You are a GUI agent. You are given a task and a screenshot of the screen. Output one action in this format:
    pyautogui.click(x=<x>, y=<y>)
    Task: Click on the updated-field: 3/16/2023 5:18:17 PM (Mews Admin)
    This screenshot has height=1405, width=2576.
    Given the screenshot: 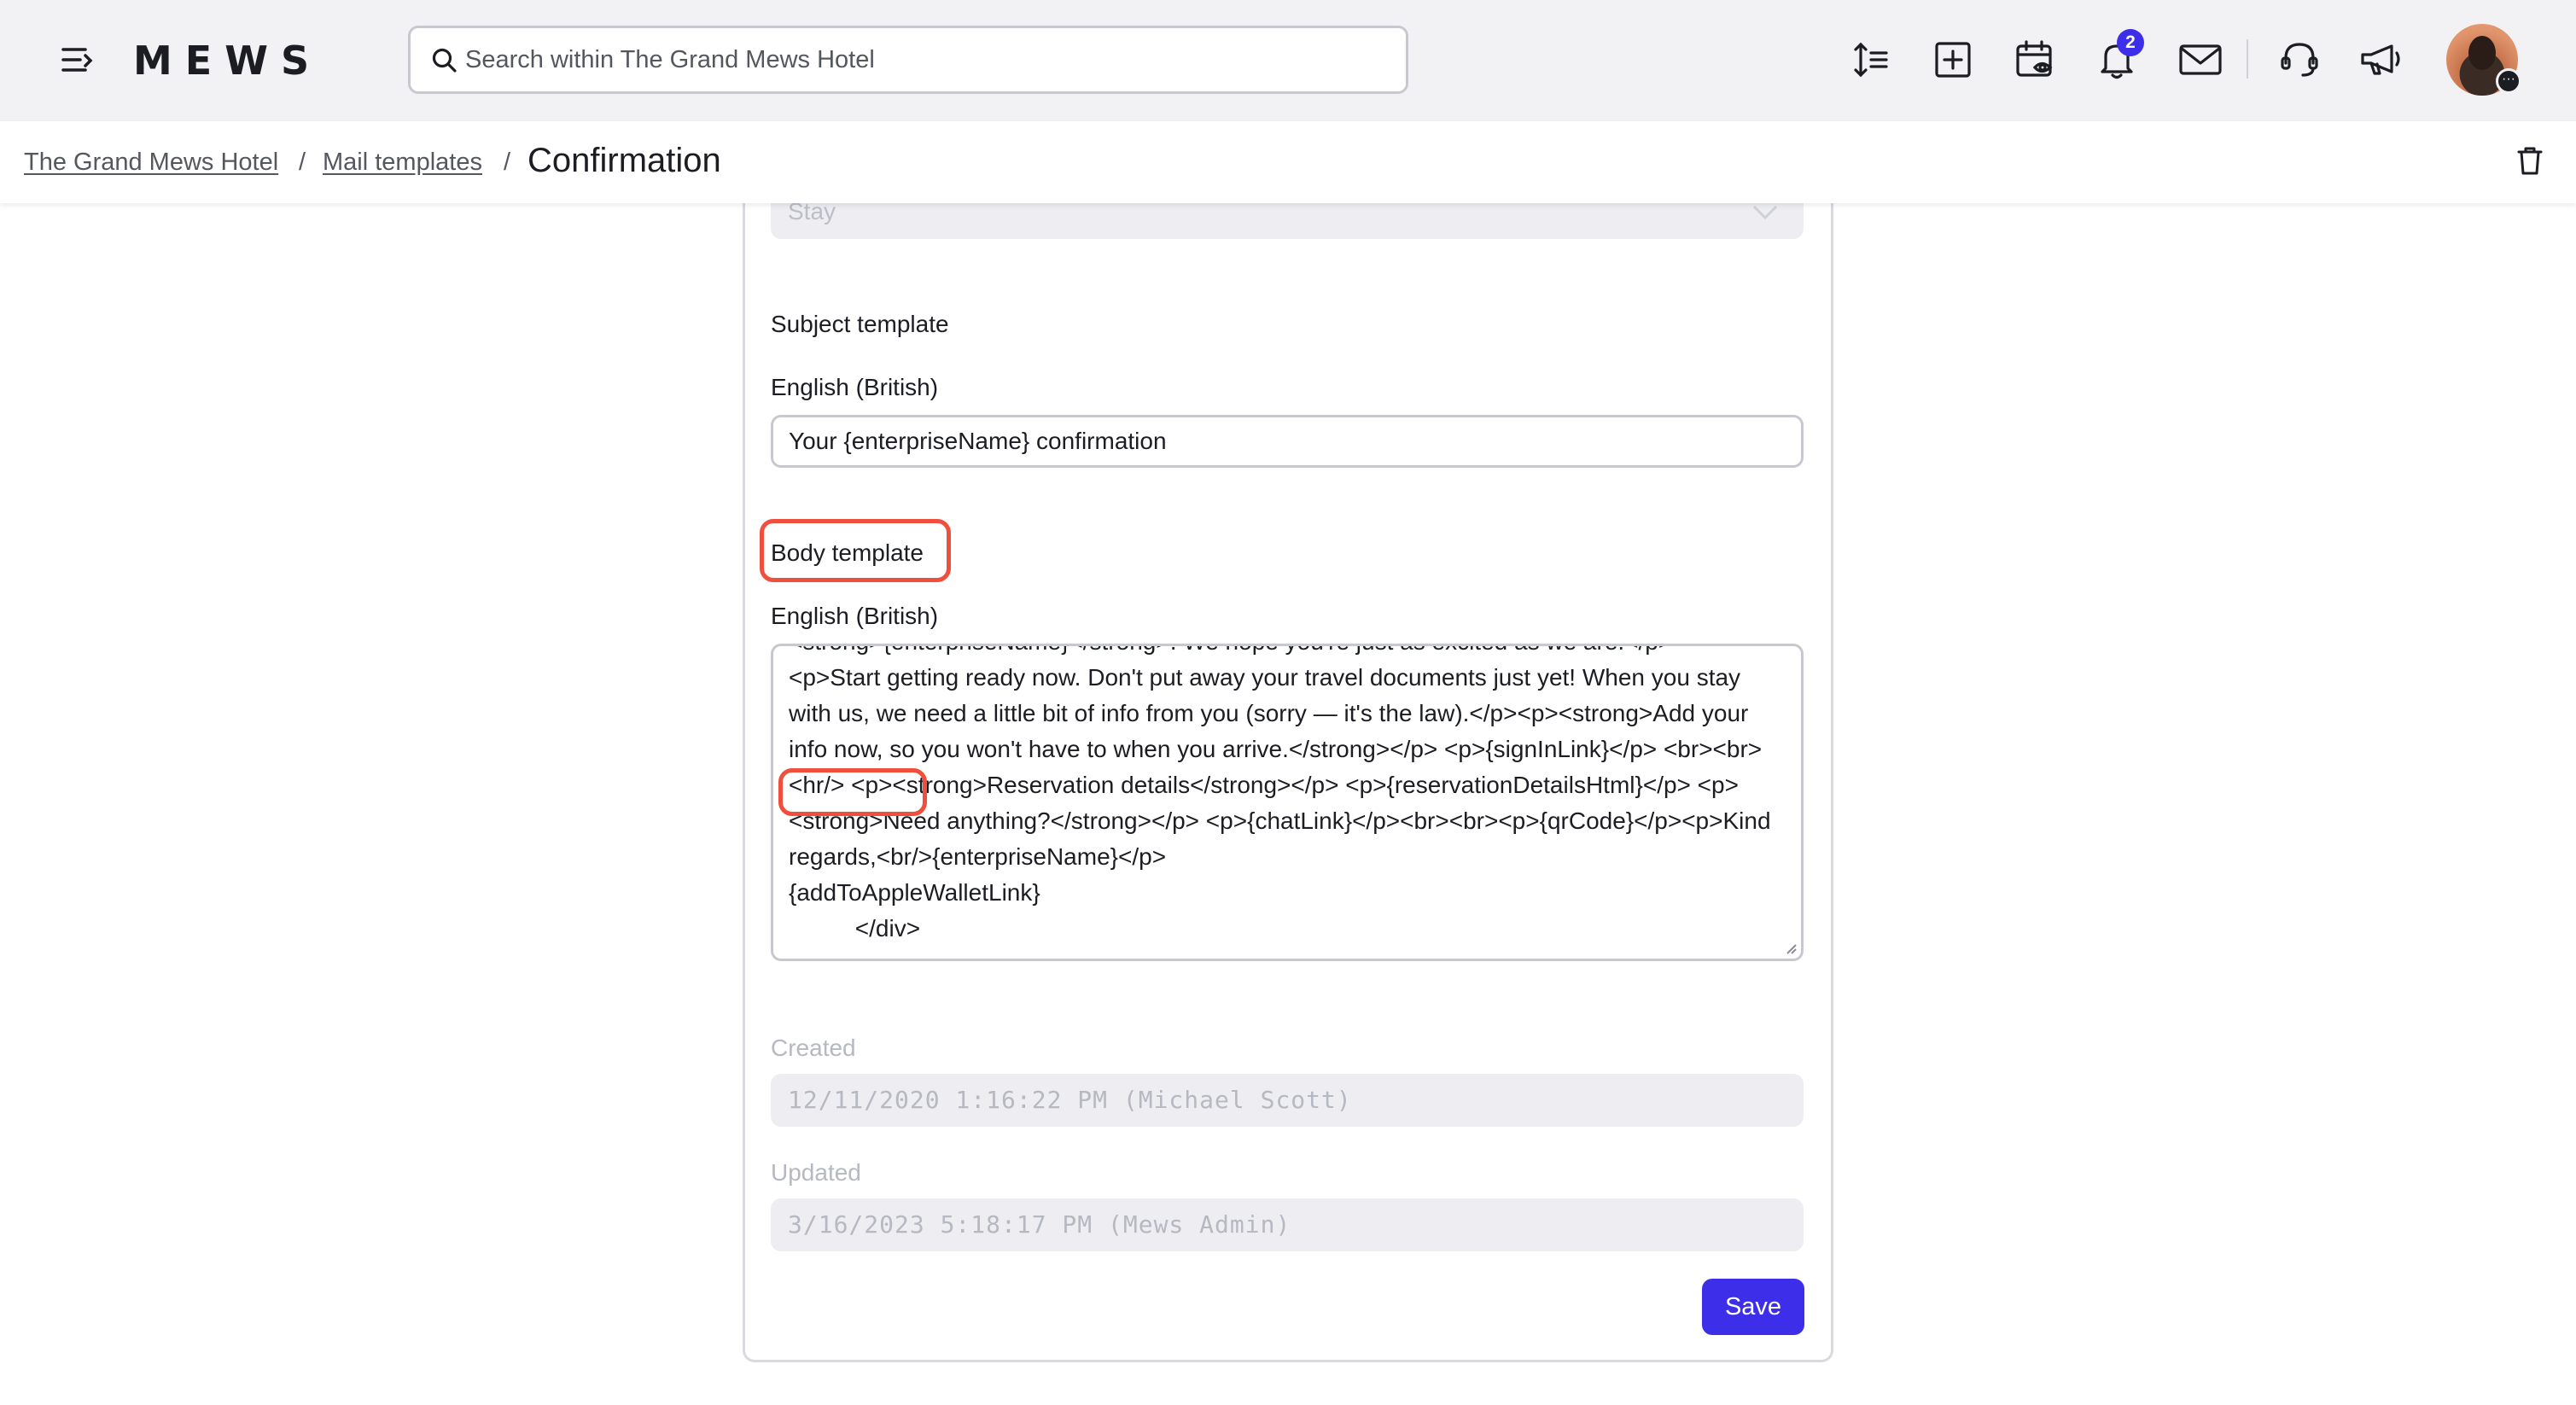 What is the action you would take?
    pyautogui.click(x=1287, y=1224)
    